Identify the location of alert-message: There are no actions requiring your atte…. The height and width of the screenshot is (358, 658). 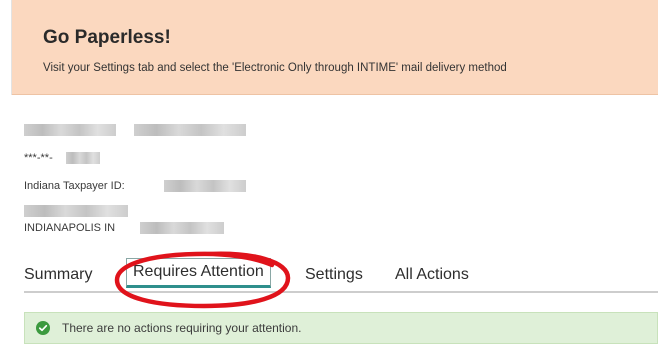
(182, 328).